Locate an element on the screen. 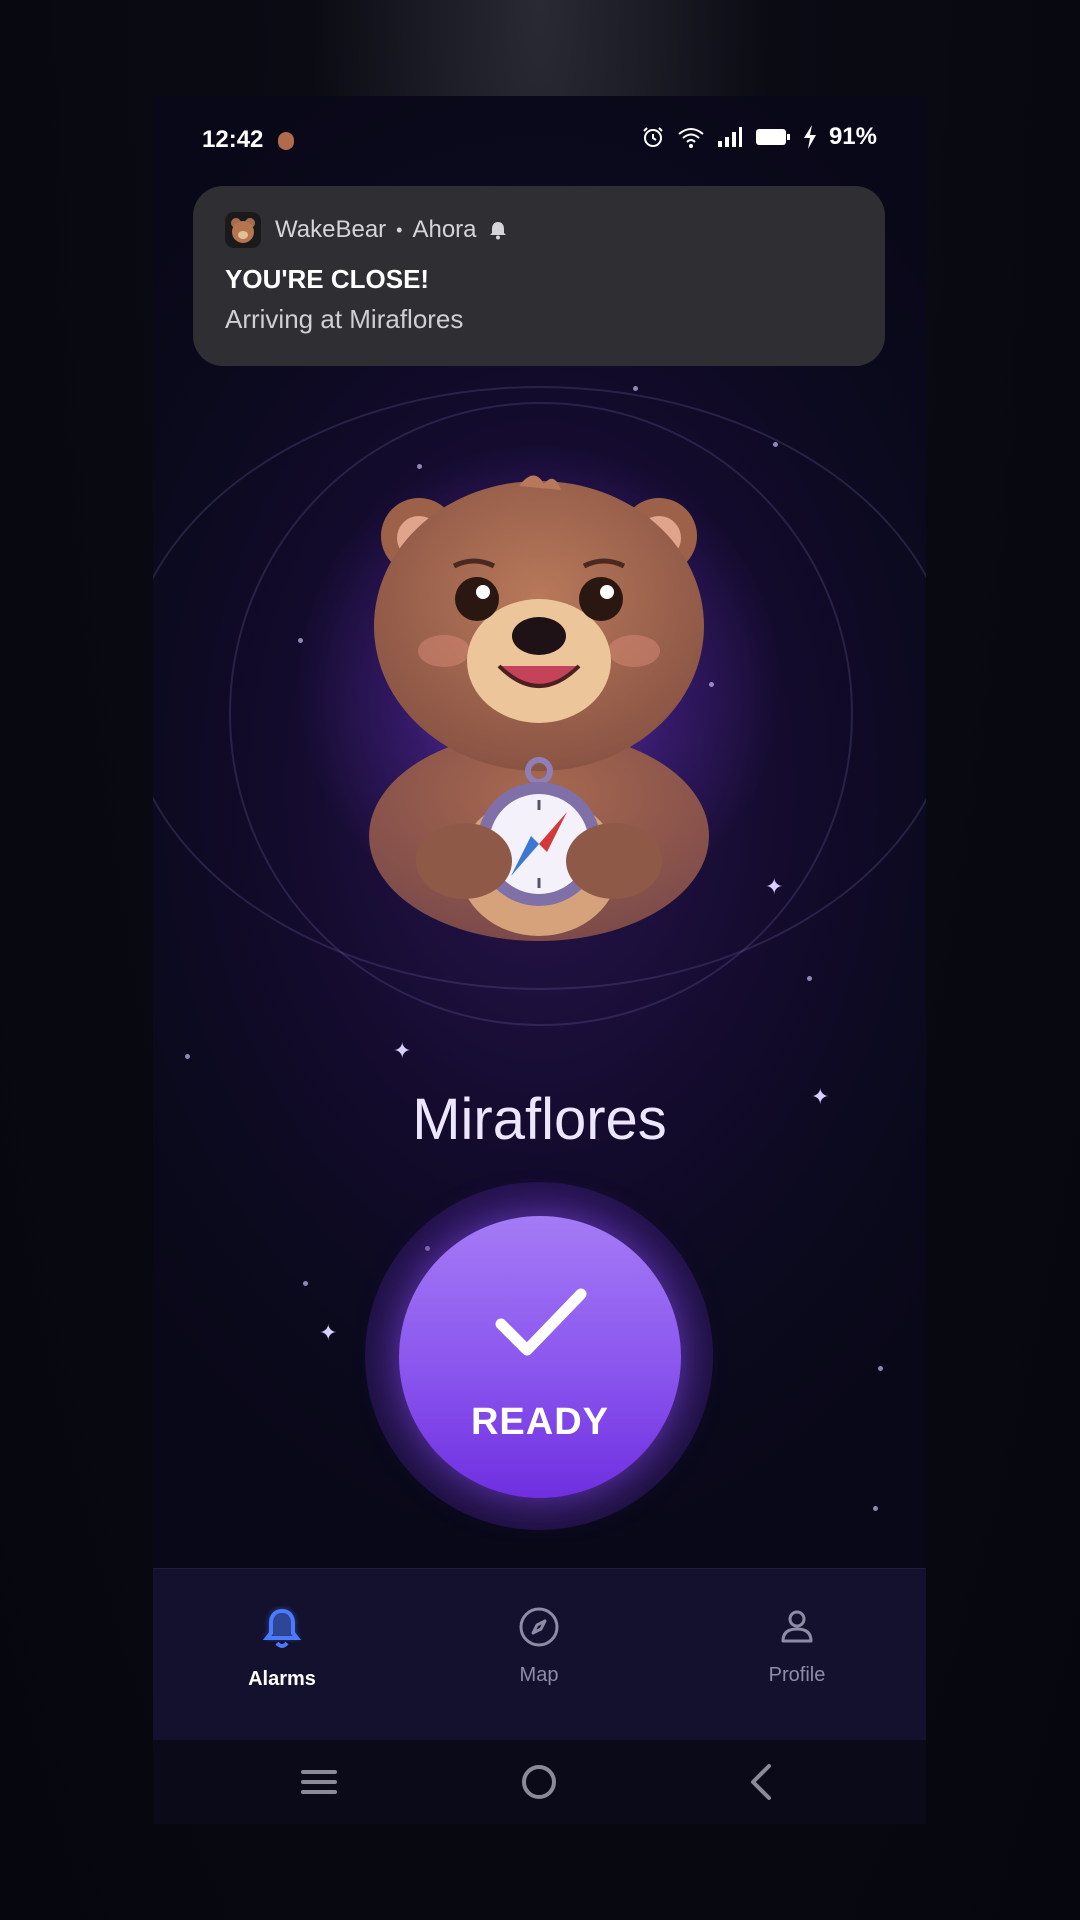 The height and width of the screenshot is (1920, 1080). wifi-icon is located at coordinates (691, 138).